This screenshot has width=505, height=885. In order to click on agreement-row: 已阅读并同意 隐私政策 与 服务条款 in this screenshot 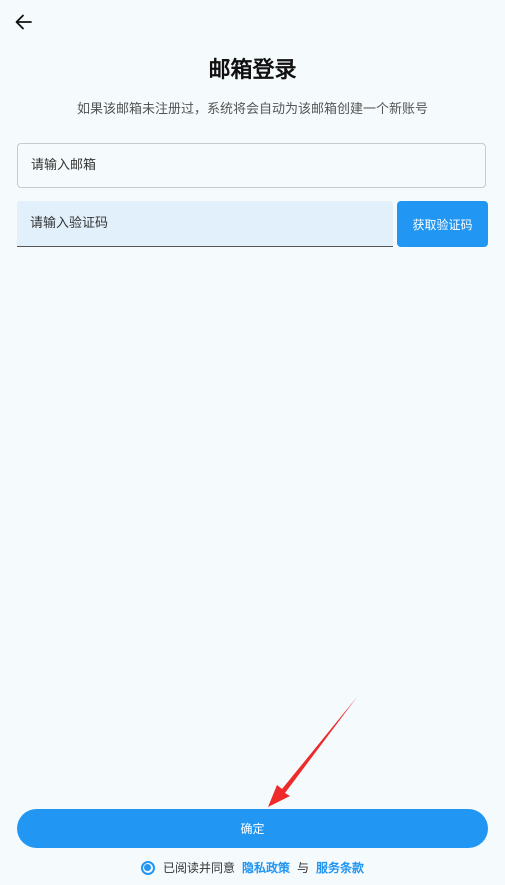, I will do `click(252, 867)`.